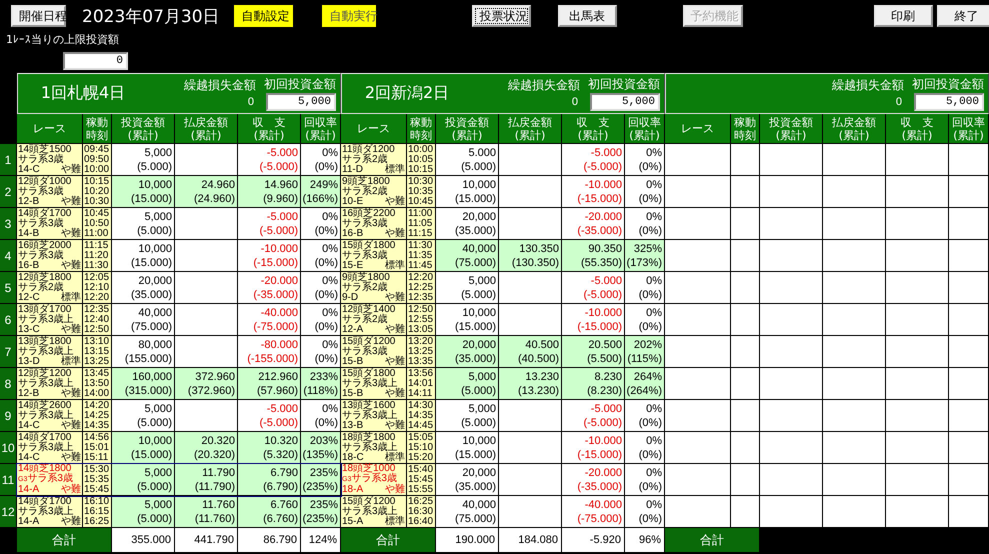 This screenshot has width=989, height=554. Describe the element at coordinates (97, 192) in the screenshot. I see `time-cell: 10:15 10:20 10:30` at that location.